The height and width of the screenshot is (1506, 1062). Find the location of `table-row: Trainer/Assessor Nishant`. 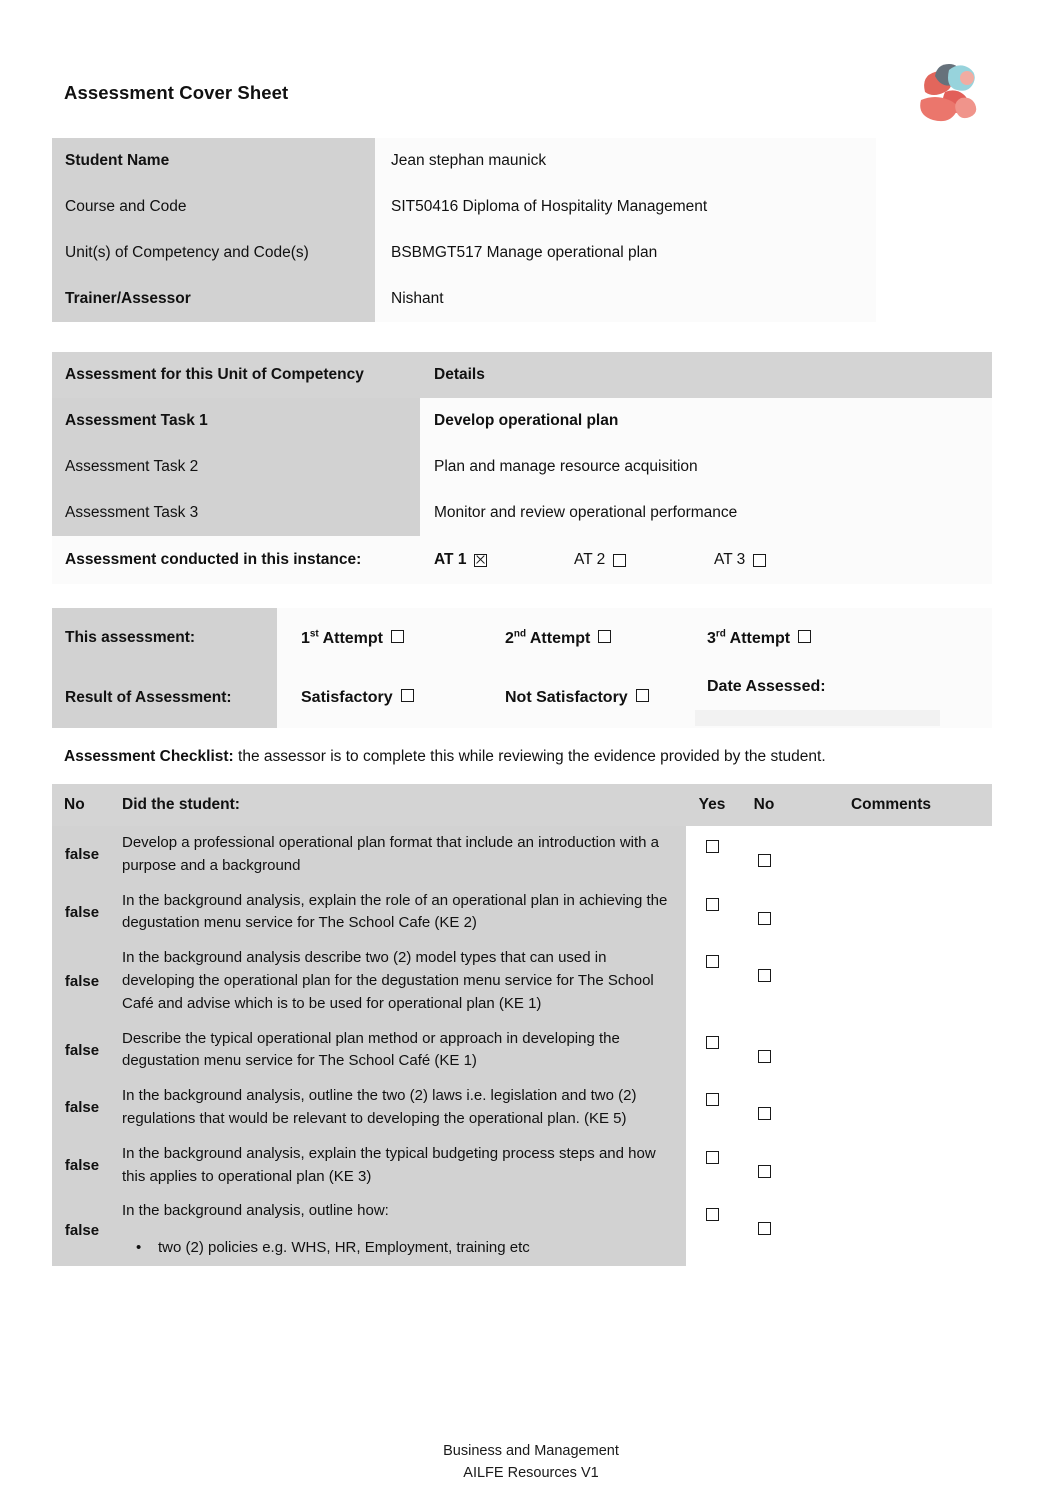

table-row: Trainer/Assessor Nishant is located at coordinates (464, 299).